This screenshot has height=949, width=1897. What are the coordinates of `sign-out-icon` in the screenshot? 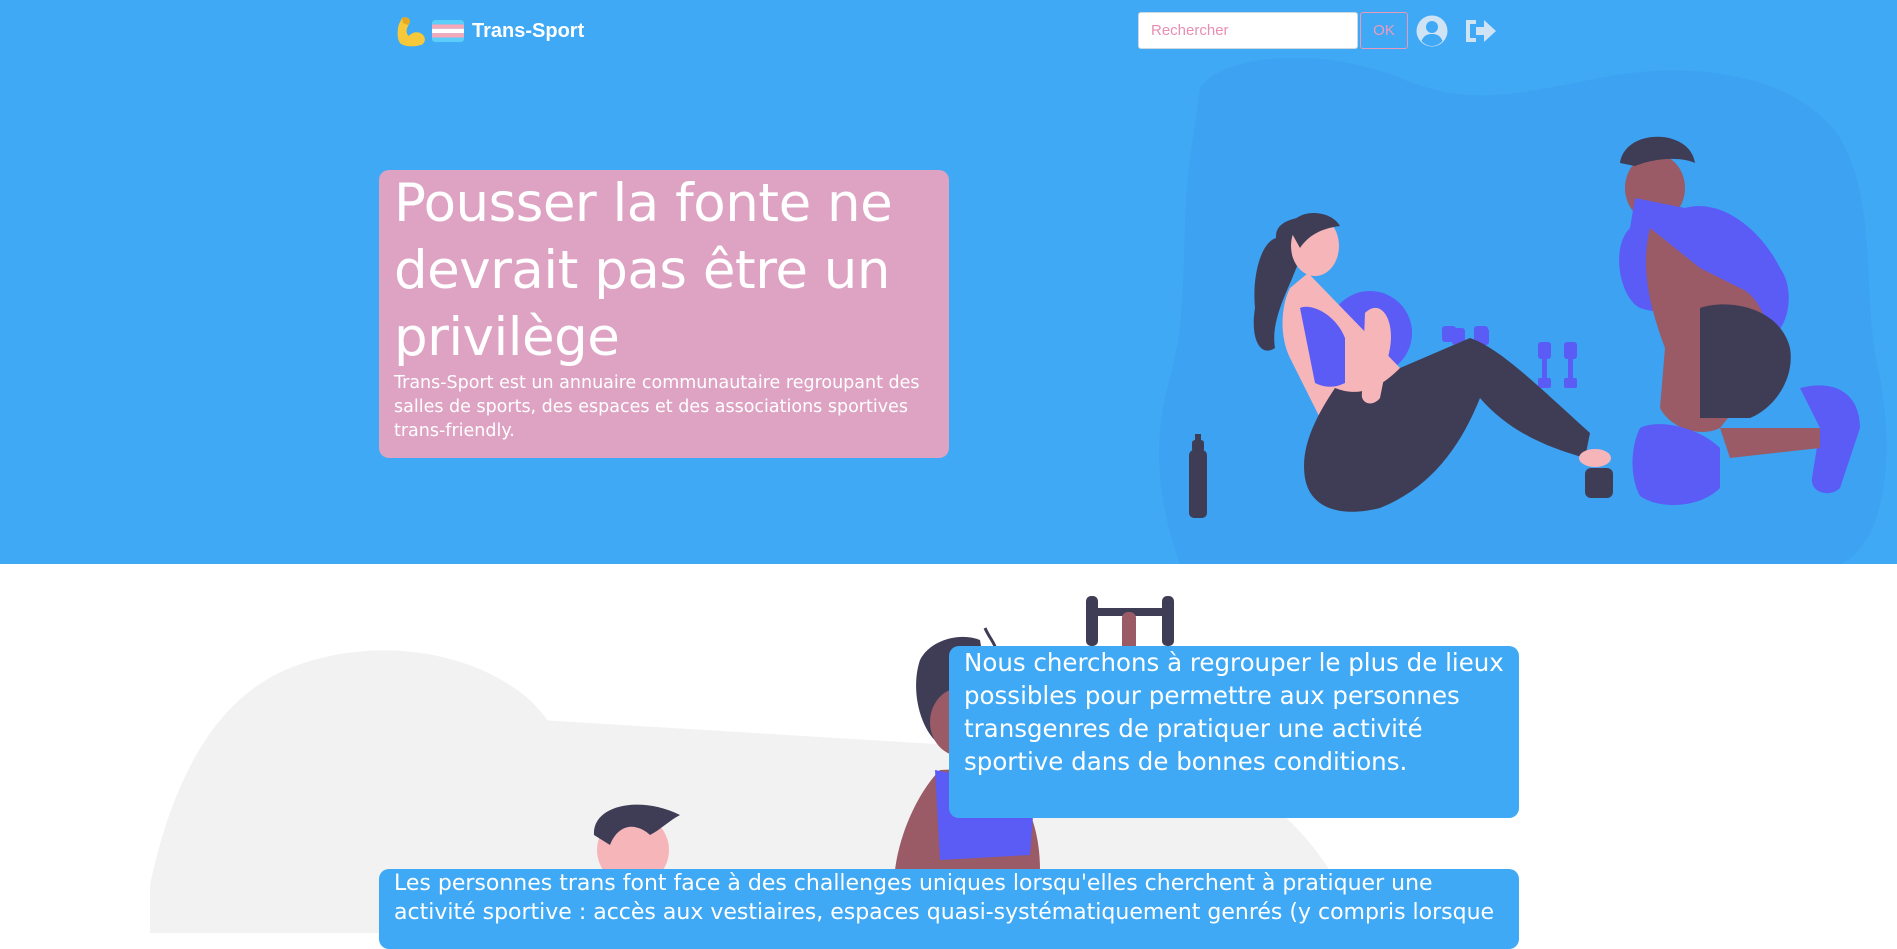 It's located at (1480, 31).